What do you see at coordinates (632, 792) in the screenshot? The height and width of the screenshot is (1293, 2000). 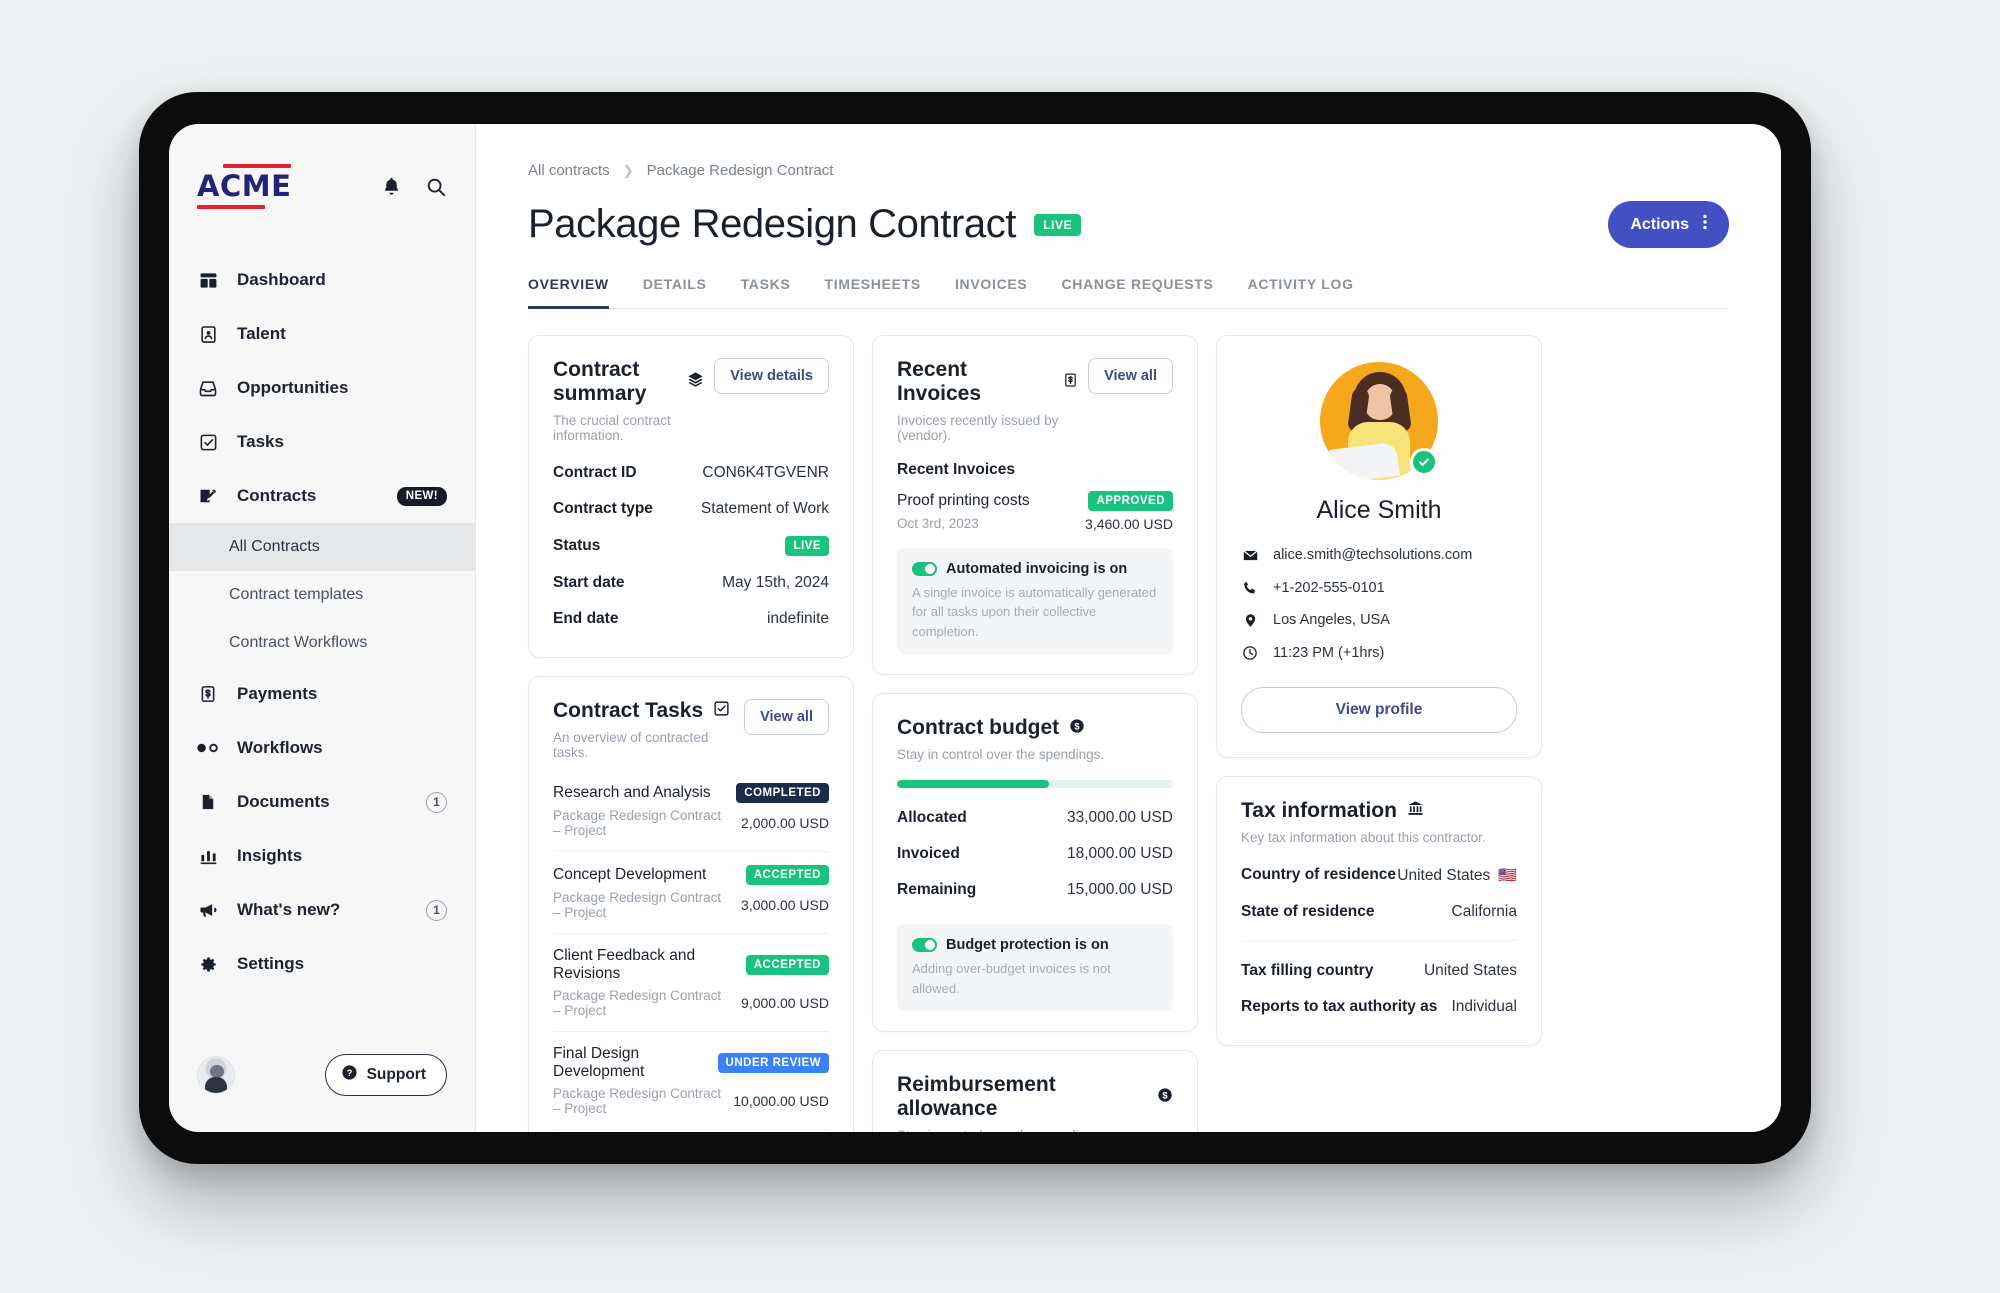 I see `task-name: Research and Analysis` at bounding box center [632, 792].